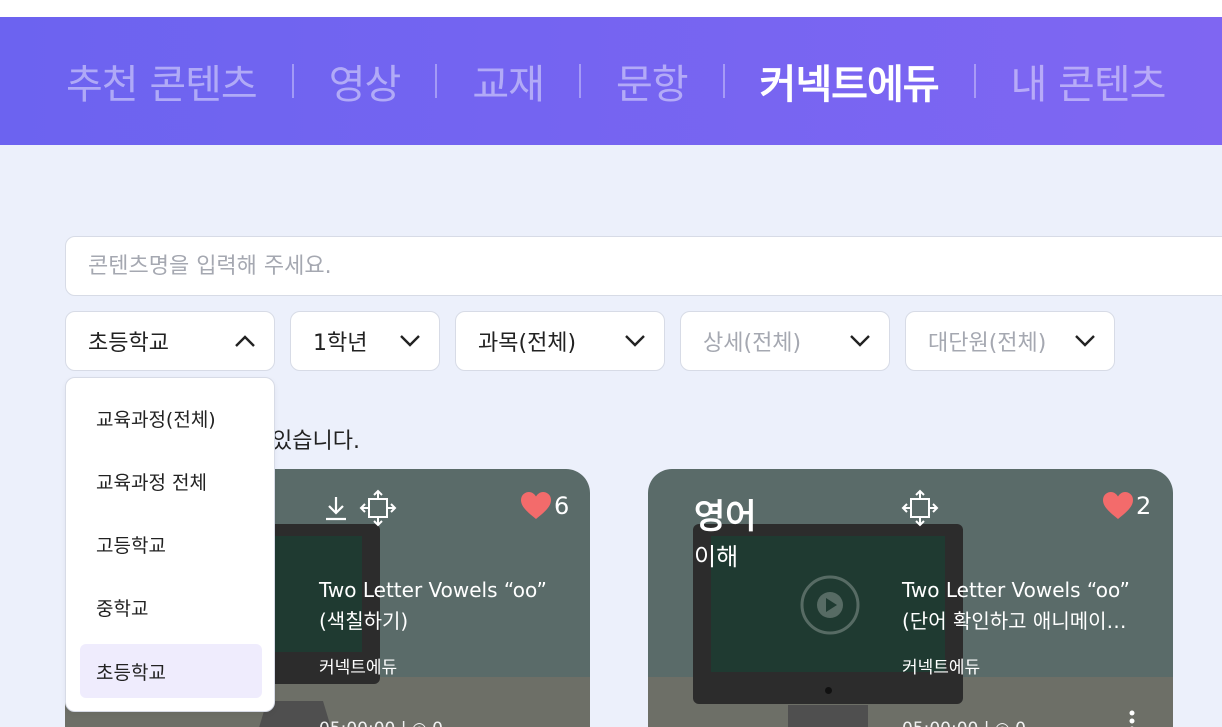 The image size is (1222, 727). I want to click on grade-dropdown: 1학년, so click(365, 341).